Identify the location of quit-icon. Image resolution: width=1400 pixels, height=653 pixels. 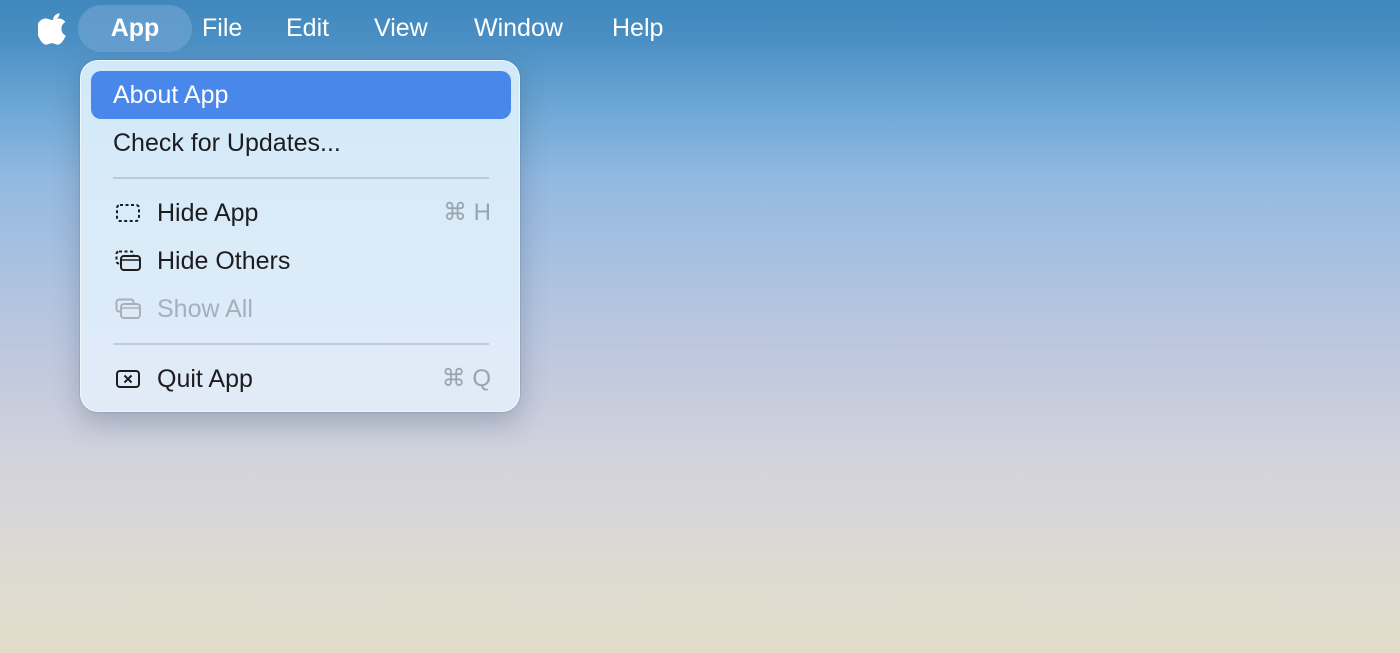
(128, 379).